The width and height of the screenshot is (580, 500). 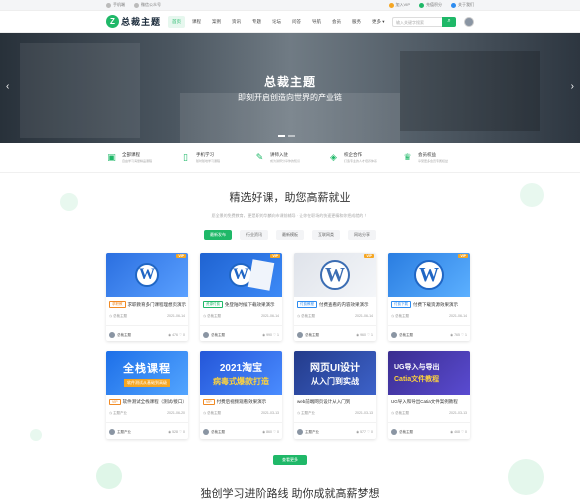 What do you see at coordinates (276, 22) in the screenshot?
I see `nav-forum: 论坛` at bounding box center [276, 22].